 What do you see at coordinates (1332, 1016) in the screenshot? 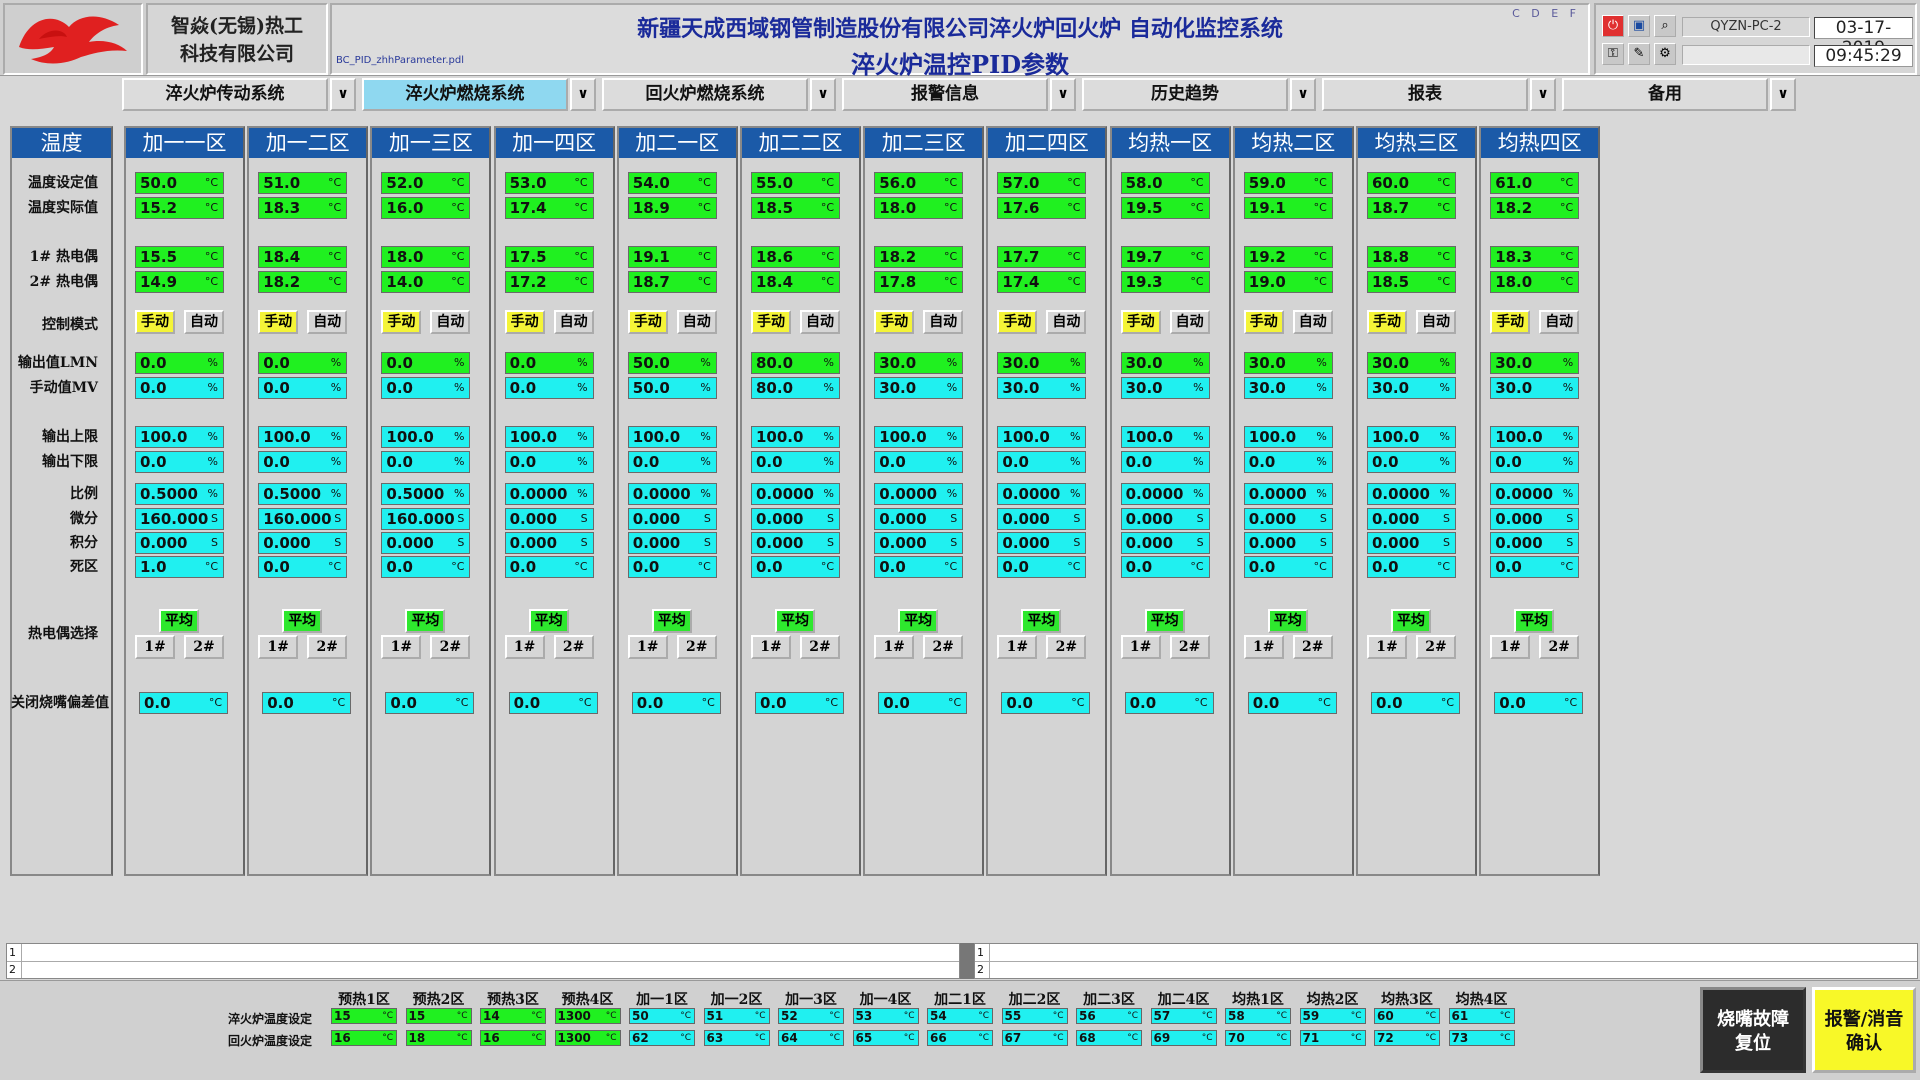
I see `quench-setpoint-field: 59 °C` at bounding box center [1332, 1016].